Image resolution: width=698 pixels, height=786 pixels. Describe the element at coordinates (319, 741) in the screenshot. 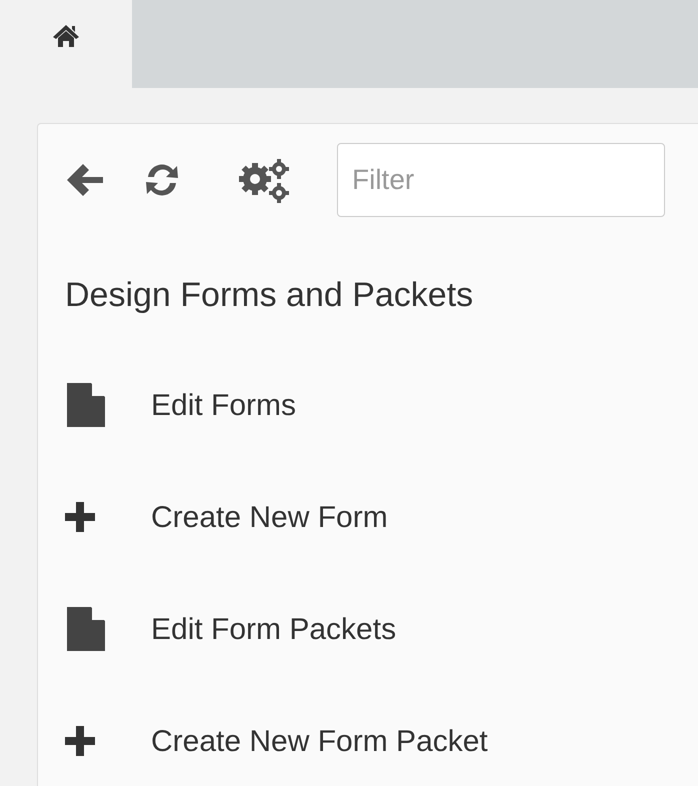

I see `menu-link: Create New Form Packet` at that location.